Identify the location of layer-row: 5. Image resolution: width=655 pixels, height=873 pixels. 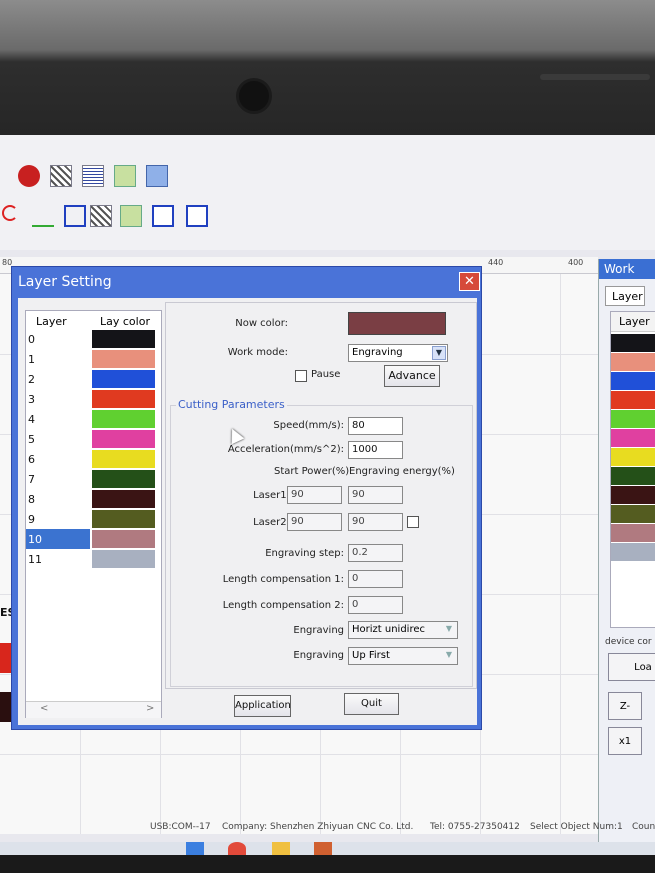
(93, 439).